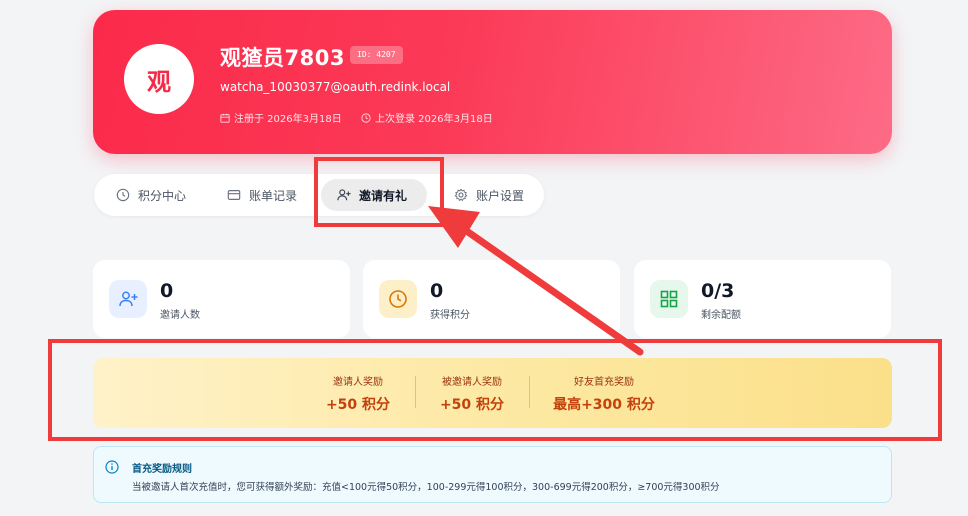 The width and height of the screenshot is (968, 516). Describe the element at coordinates (718, 291) in the screenshot. I see `stat-value: 0/3` at that location.